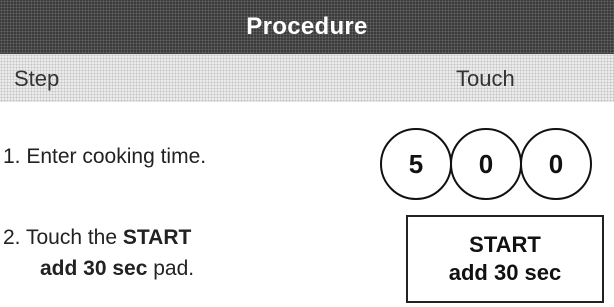 The image size is (614, 307). What do you see at coordinates (485, 78) in the screenshot?
I see `touch-column-label: Touch` at bounding box center [485, 78].